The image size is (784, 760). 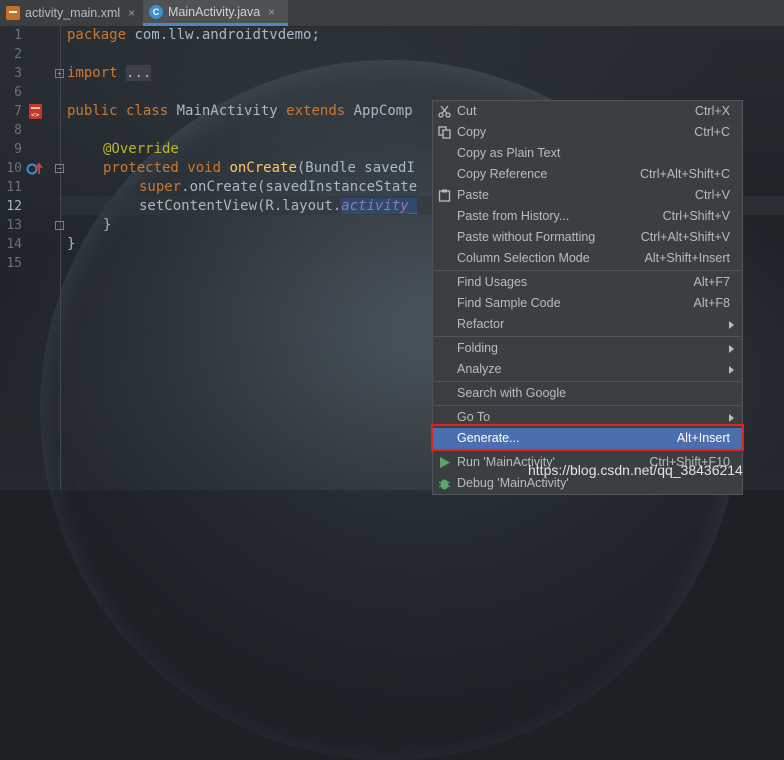 What do you see at coordinates (107, 225) in the screenshot?
I see `code-line-13: }` at bounding box center [107, 225].